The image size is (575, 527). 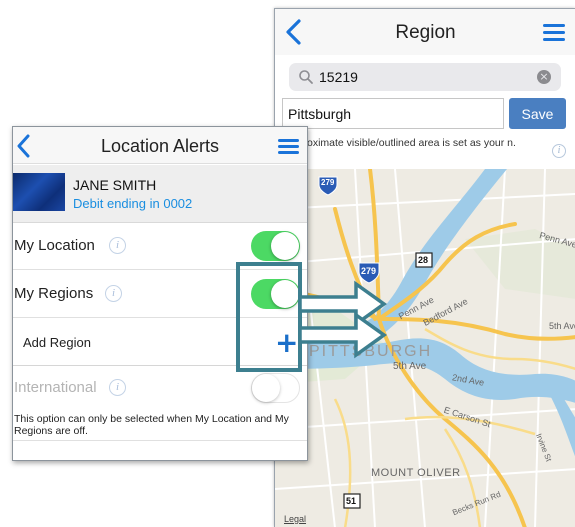 I want to click on account-holder-name: JANE SMITH, so click(x=115, y=185).